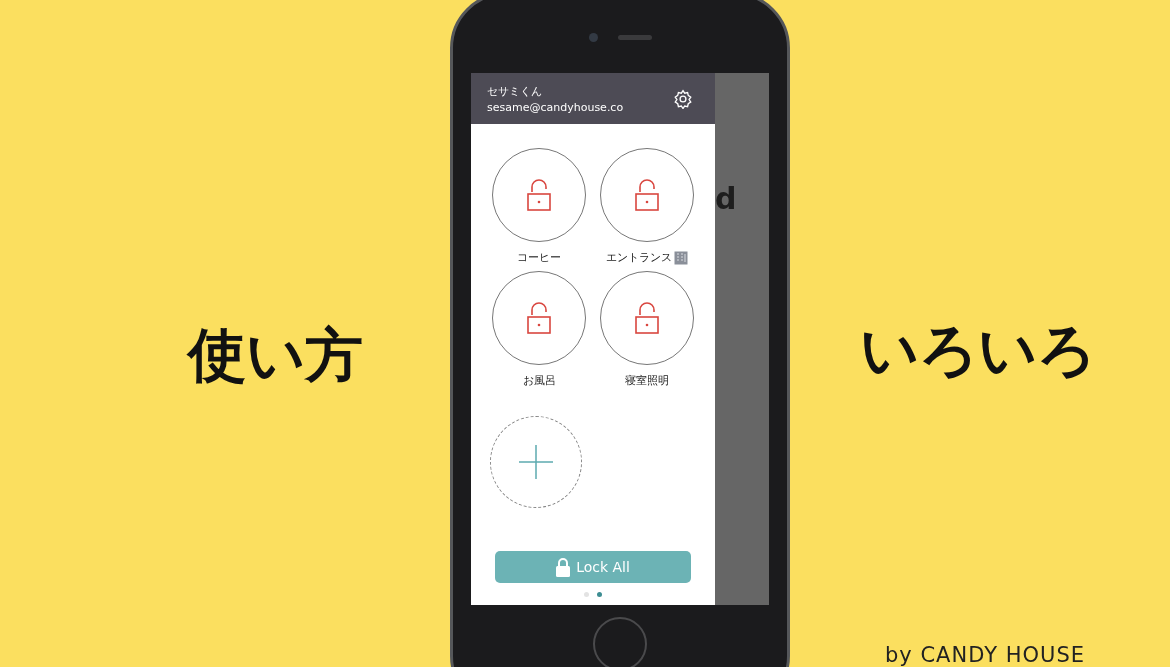  I want to click on lock-label: コーヒー, so click(539, 257).